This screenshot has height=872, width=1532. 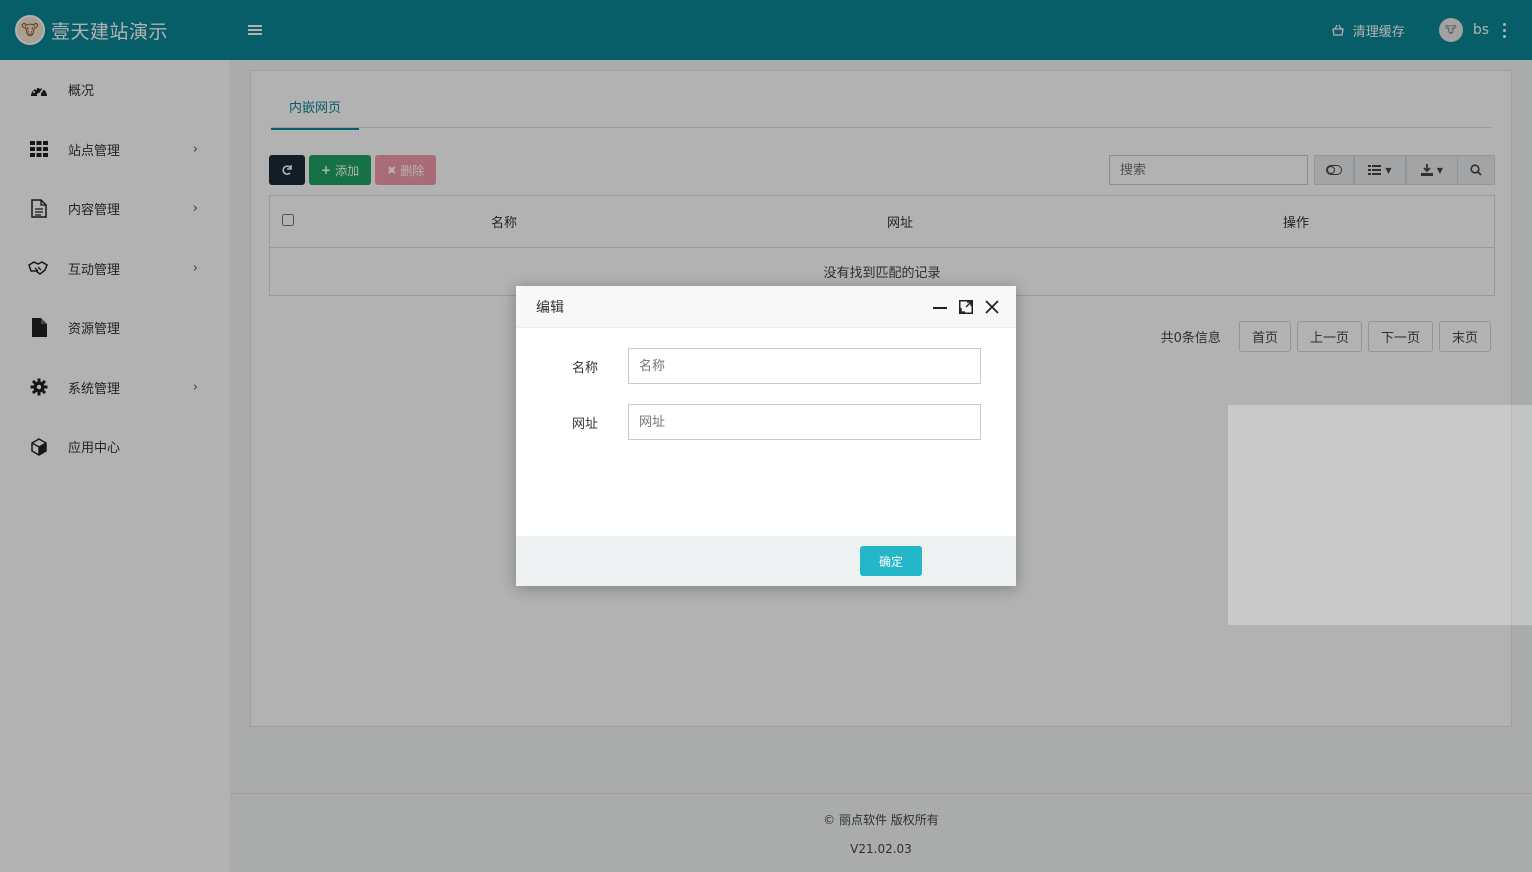 I want to click on dialog-title: 编辑, so click(x=550, y=307).